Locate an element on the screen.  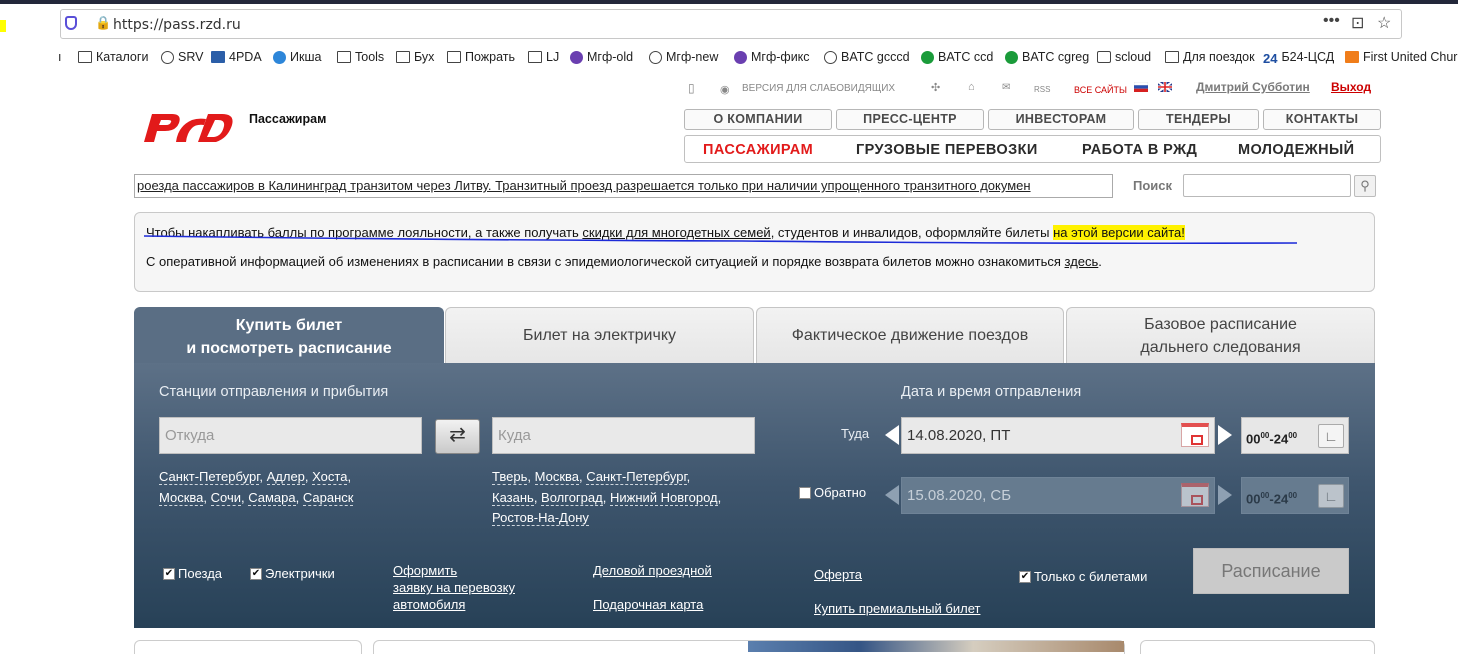
menu-youth: МОЛОДЕЖНЫЙ is located at coordinates (1296, 150).